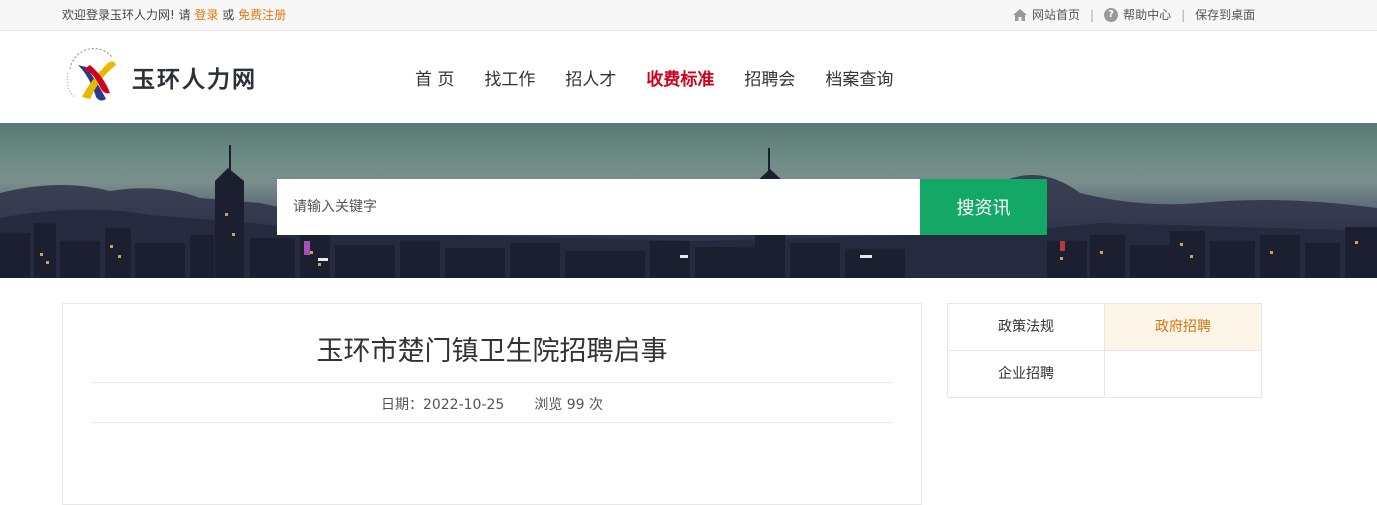 This screenshot has width=1377, height=505. What do you see at coordinates (569, 405) in the screenshot?
I see `article-views: 浏览 99 次` at bounding box center [569, 405].